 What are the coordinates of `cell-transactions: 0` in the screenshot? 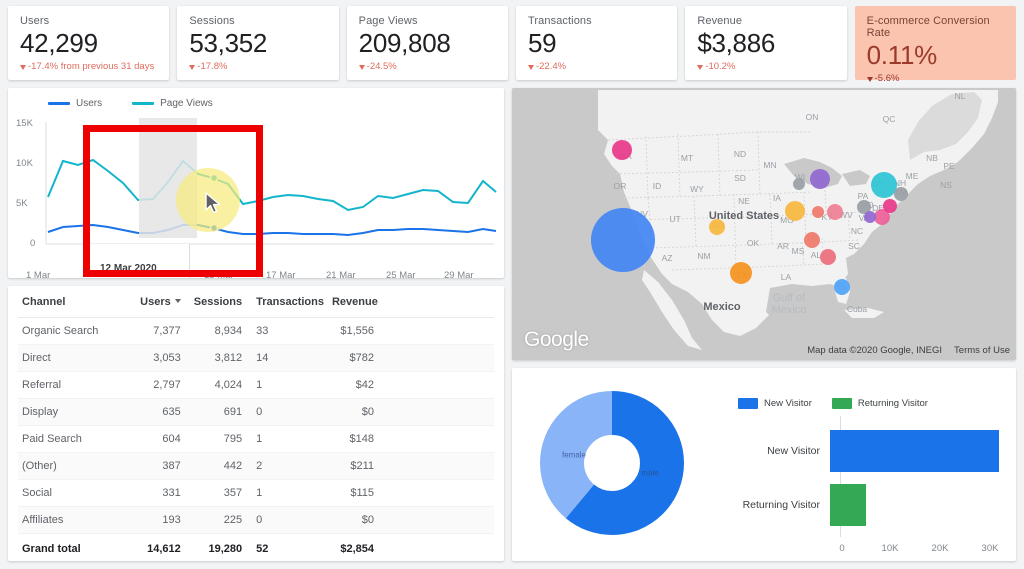 It's located at (287, 412).